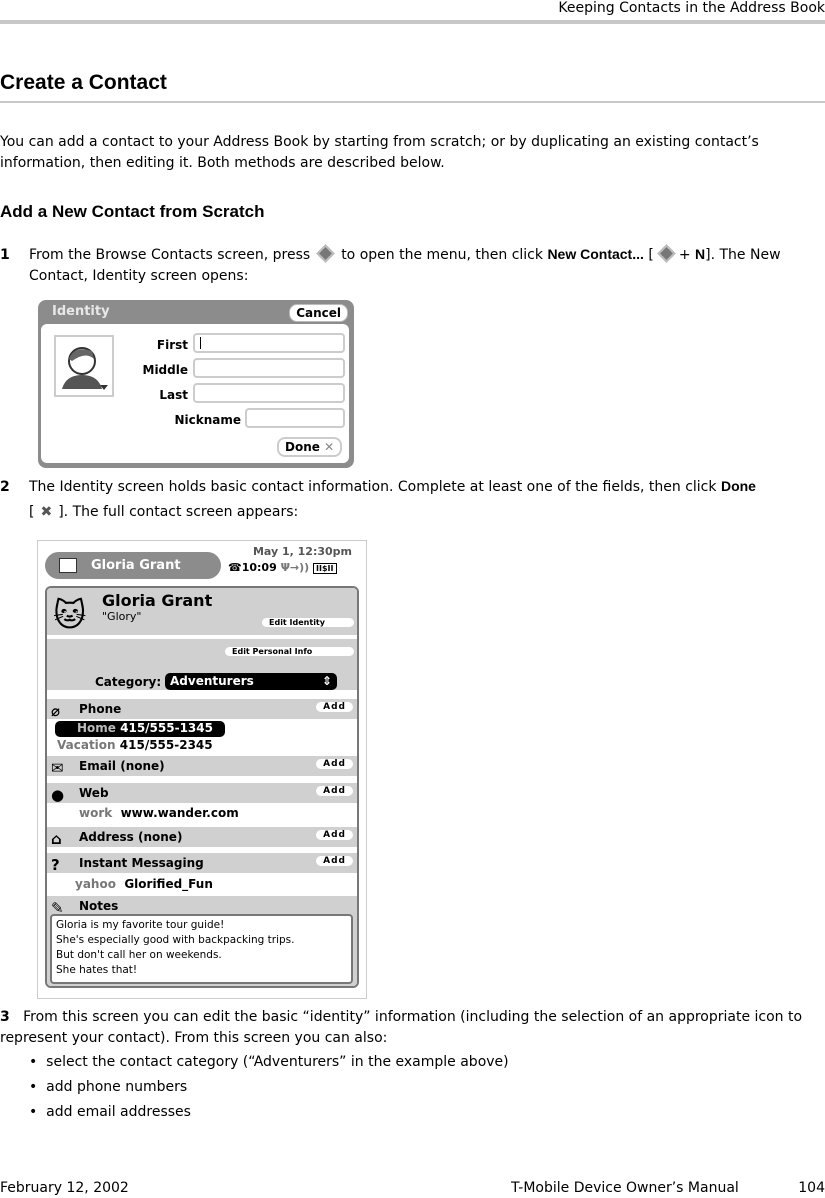 The image size is (825, 1198). Describe the element at coordinates (46, 512) in the screenshot. I see `close-x-icon: ✖` at that location.